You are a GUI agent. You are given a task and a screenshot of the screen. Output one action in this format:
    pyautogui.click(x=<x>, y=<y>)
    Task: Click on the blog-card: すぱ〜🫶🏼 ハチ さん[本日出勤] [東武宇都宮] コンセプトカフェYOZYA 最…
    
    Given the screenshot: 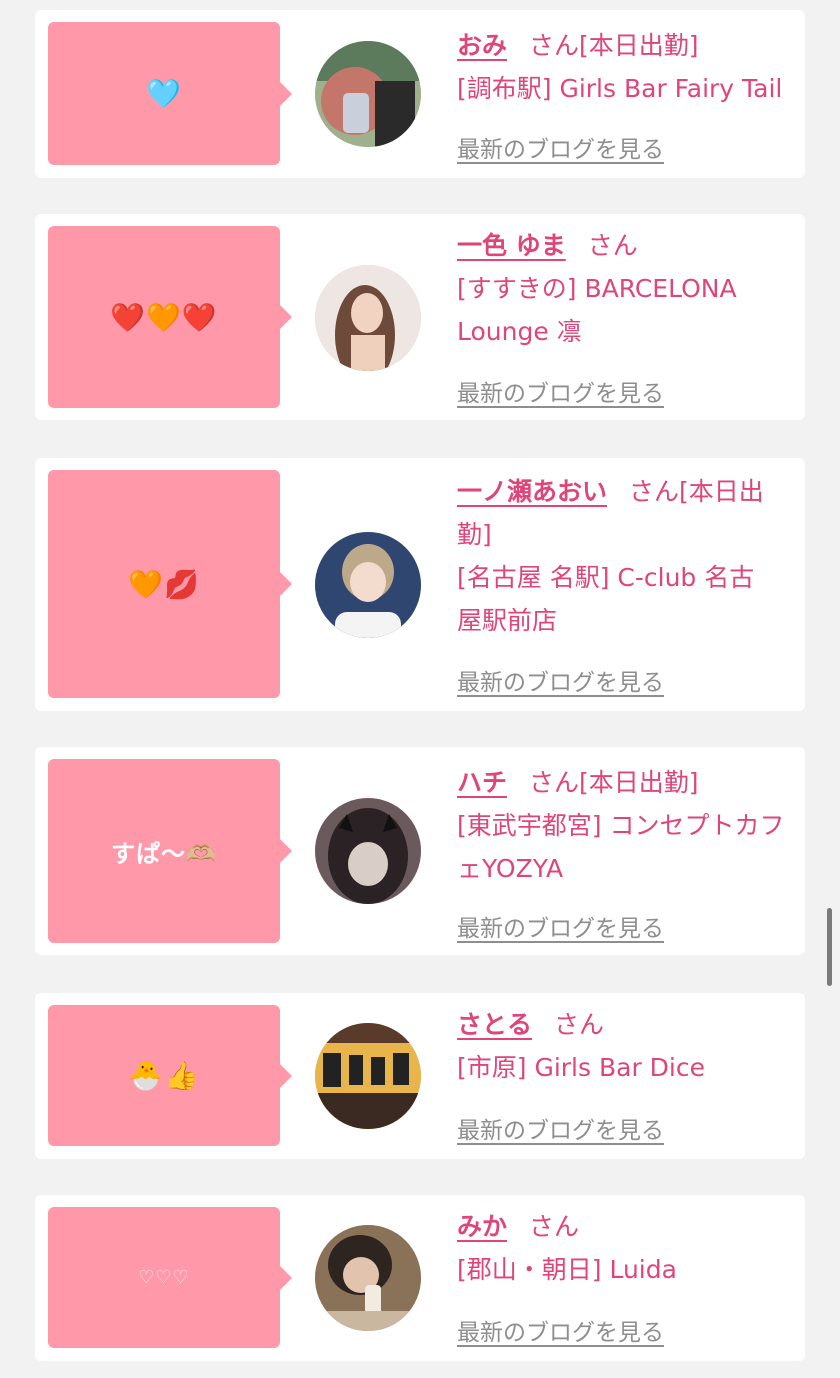 What is the action you would take?
    pyautogui.click(x=420, y=851)
    